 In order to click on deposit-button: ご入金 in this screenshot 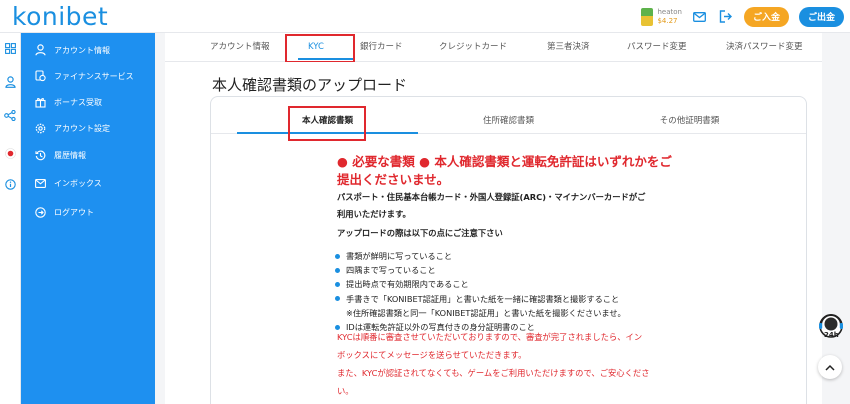, I will do `click(766, 16)`.